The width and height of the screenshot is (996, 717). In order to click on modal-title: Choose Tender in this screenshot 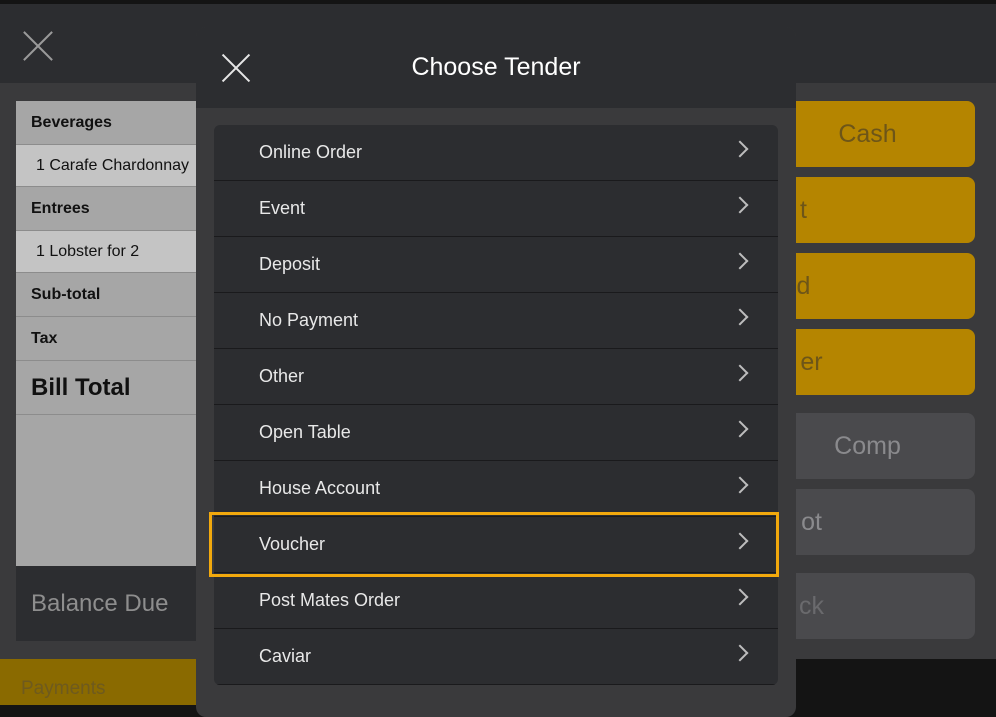, I will do `click(496, 67)`.